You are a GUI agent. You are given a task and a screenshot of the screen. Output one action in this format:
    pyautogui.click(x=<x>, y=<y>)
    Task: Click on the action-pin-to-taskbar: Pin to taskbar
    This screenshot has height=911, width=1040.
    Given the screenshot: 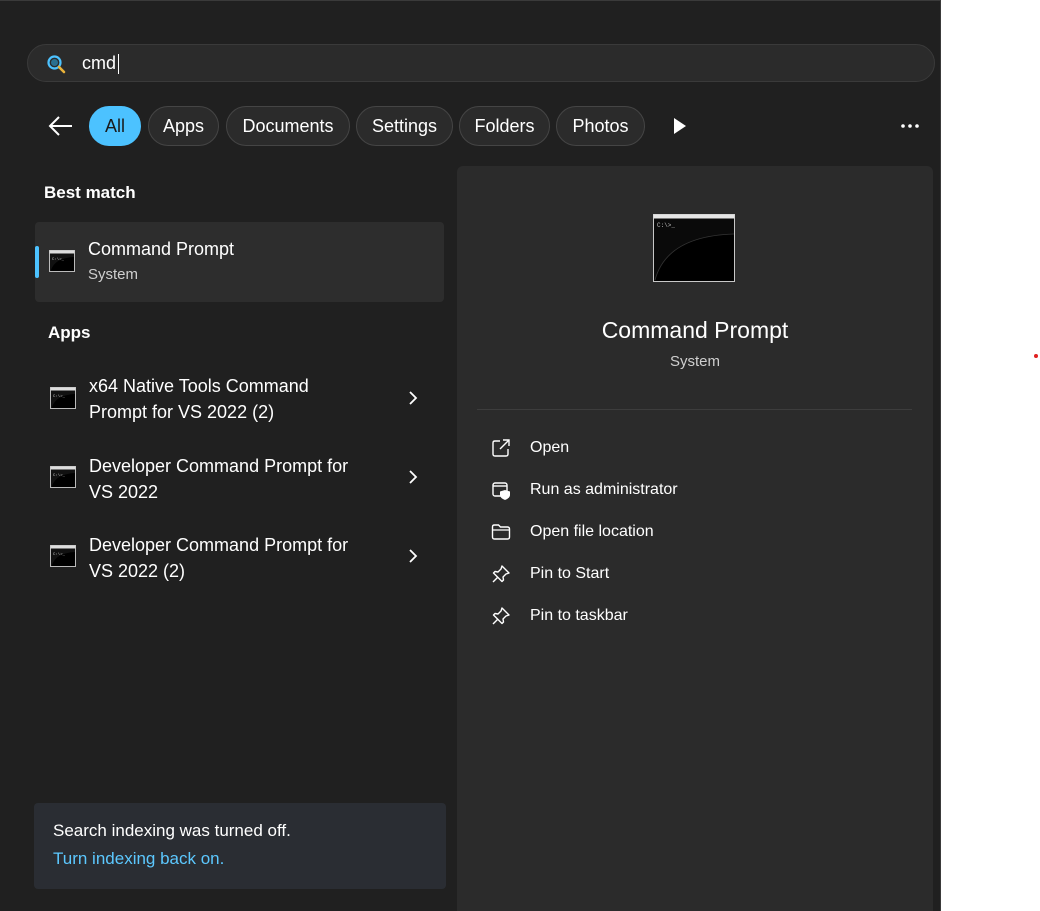 What is the action you would take?
    pyautogui.click(x=694, y=616)
    